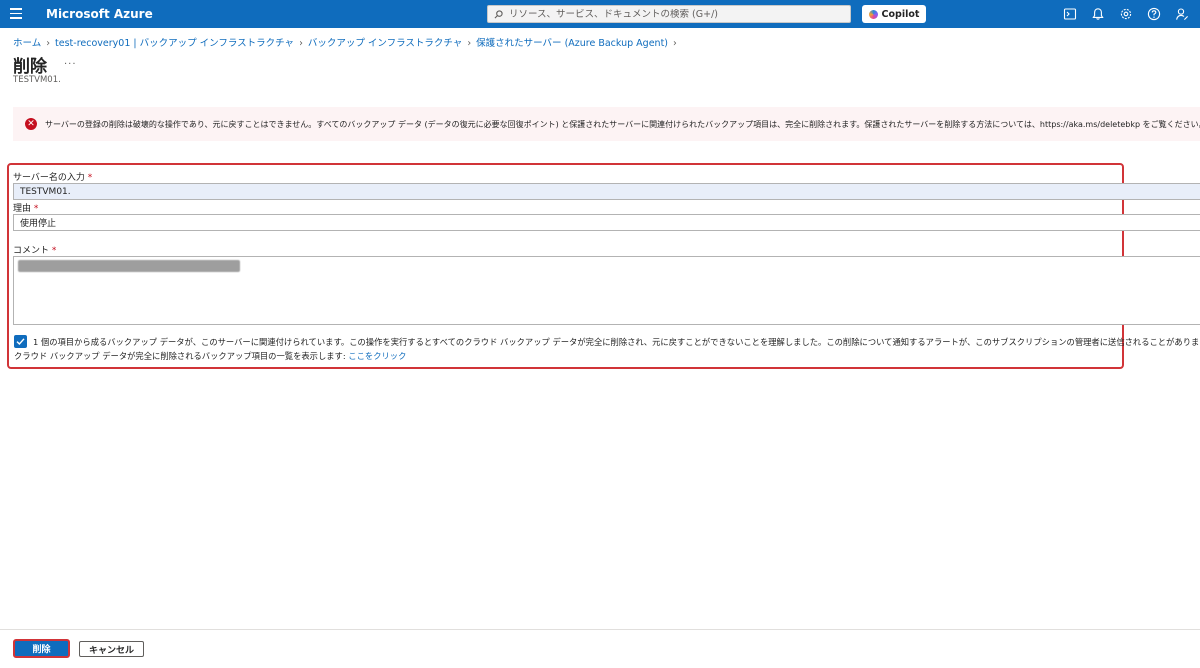 Image resolution: width=1200 pixels, height=668 pixels. I want to click on search-icon, so click(498, 13).